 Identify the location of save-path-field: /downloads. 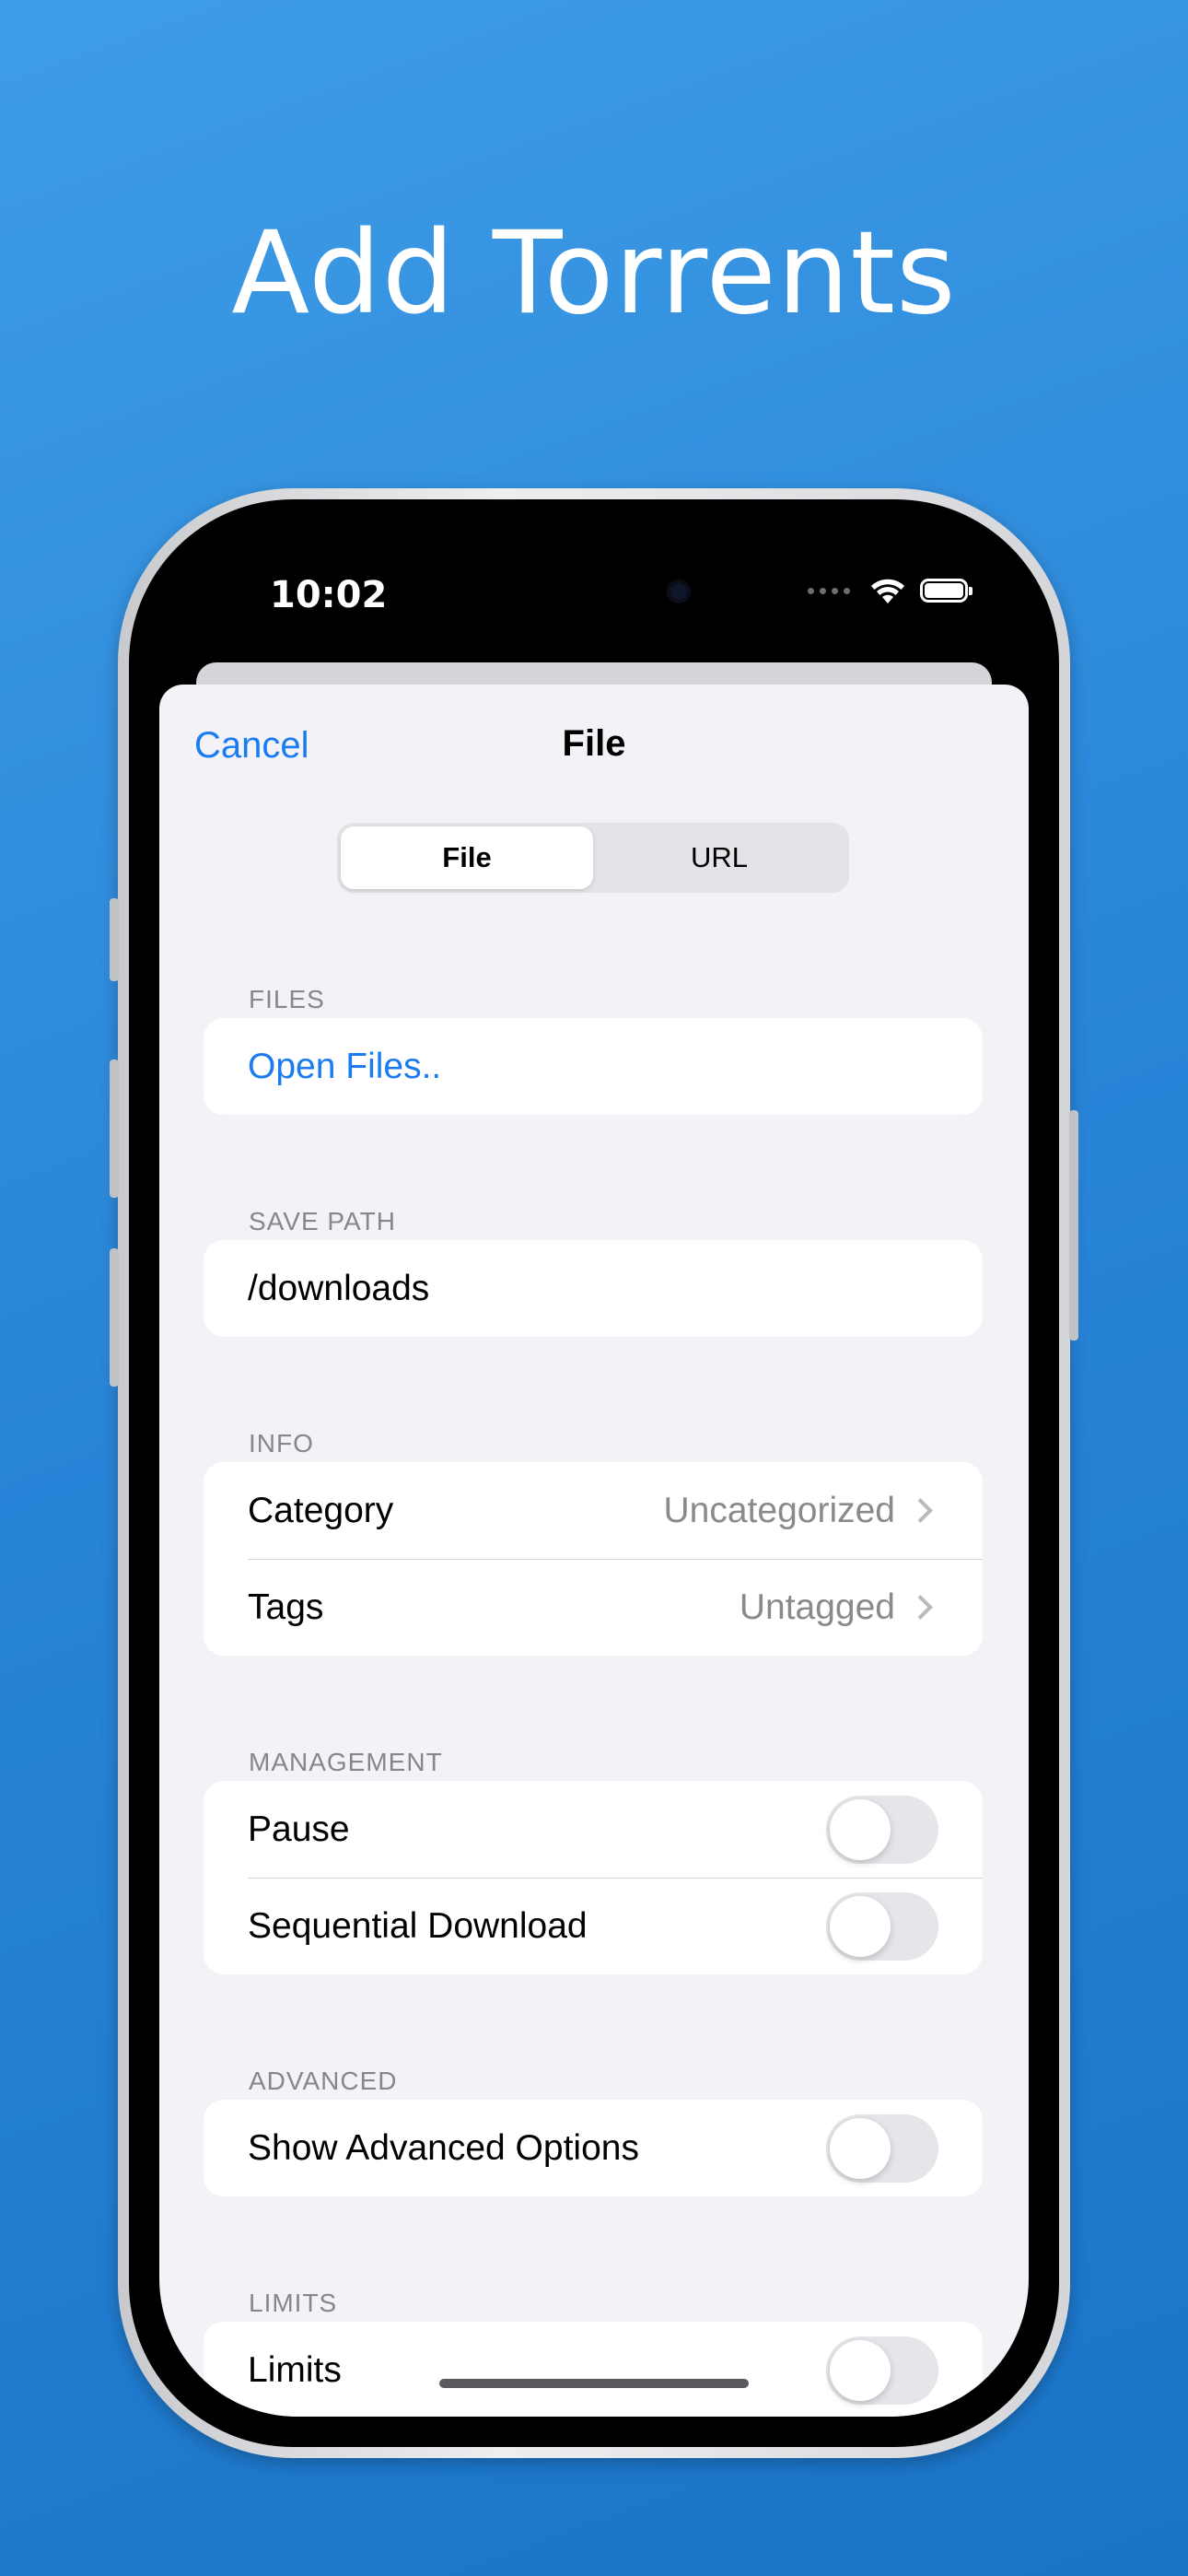
(593, 1289).